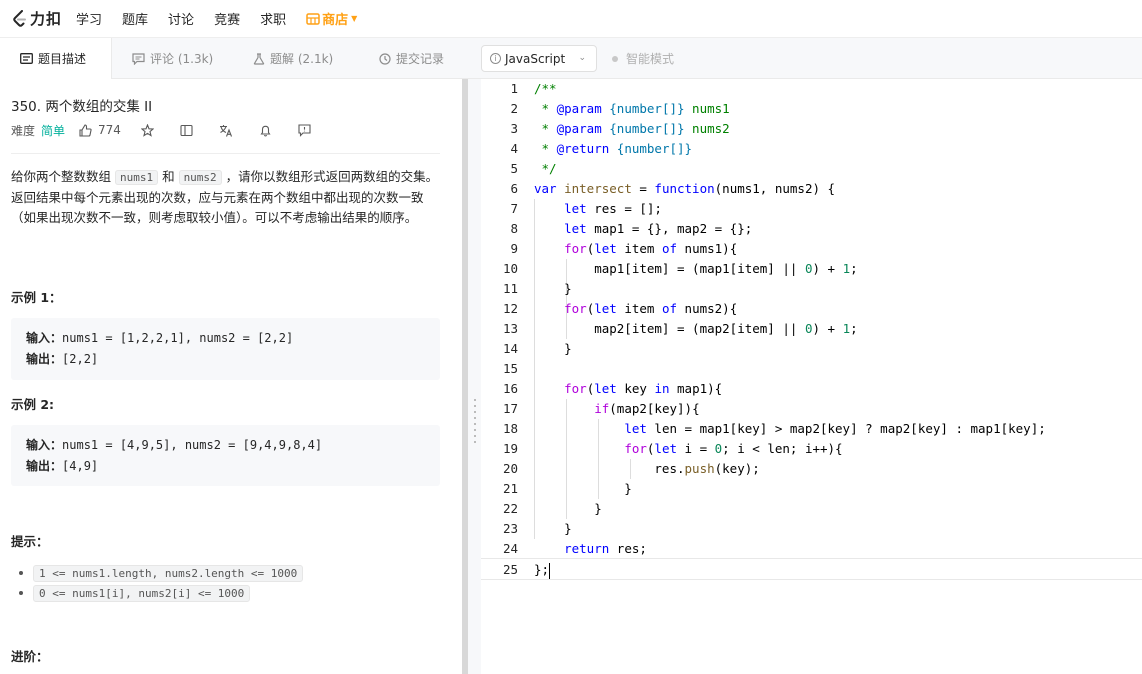  What do you see at coordinates (89, 18) in the screenshot?
I see `nav-item-study: 学习` at bounding box center [89, 18].